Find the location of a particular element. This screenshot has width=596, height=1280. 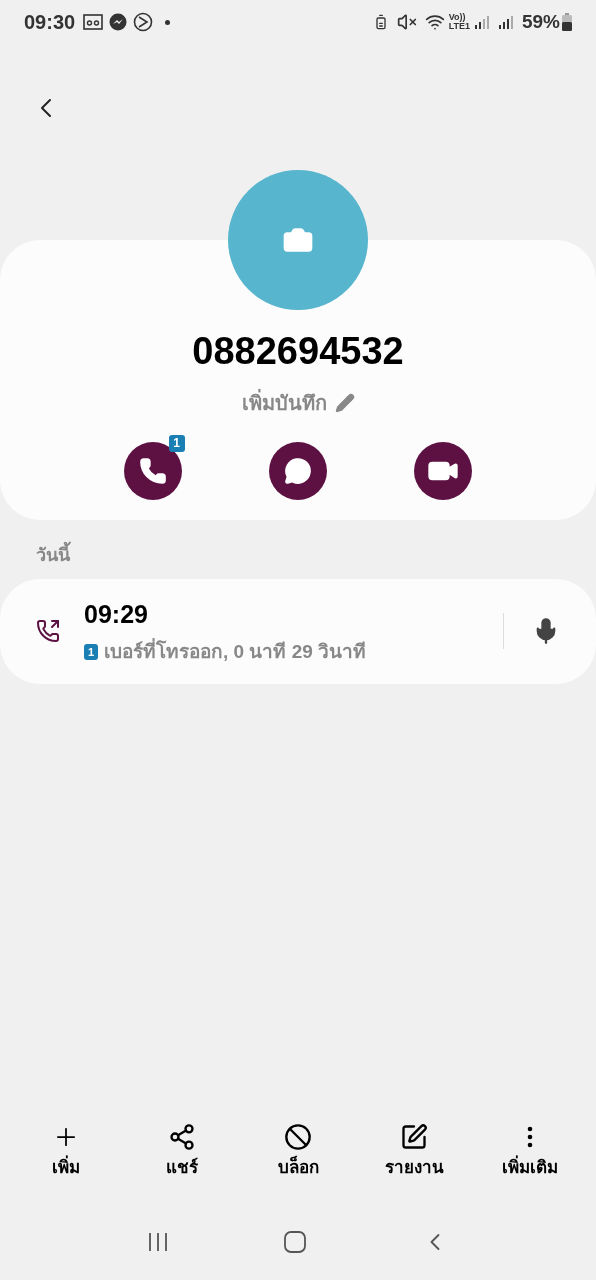

recents-icon is located at coordinates (158, 1242).